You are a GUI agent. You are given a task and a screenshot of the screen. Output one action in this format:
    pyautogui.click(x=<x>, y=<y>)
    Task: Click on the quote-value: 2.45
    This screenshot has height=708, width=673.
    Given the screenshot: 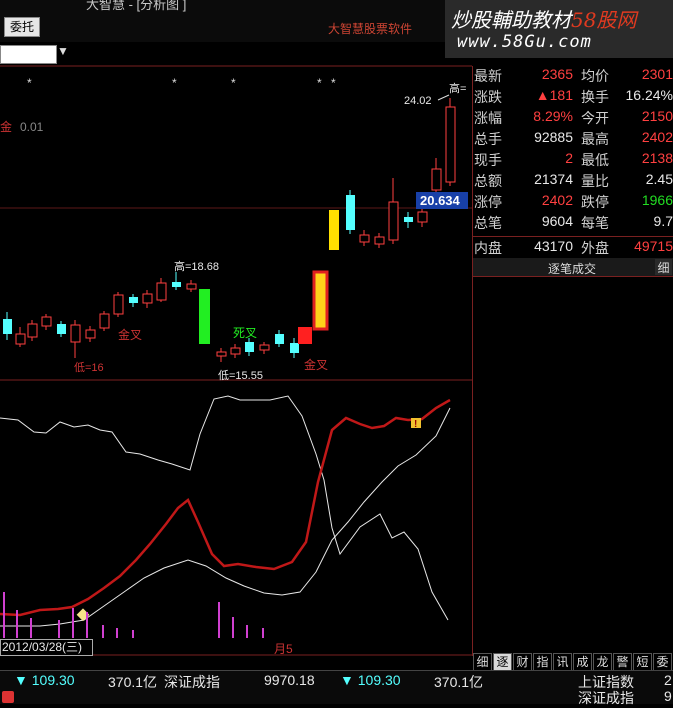 What is the action you would take?
    pyautogui.click(x=659, y=179)
    